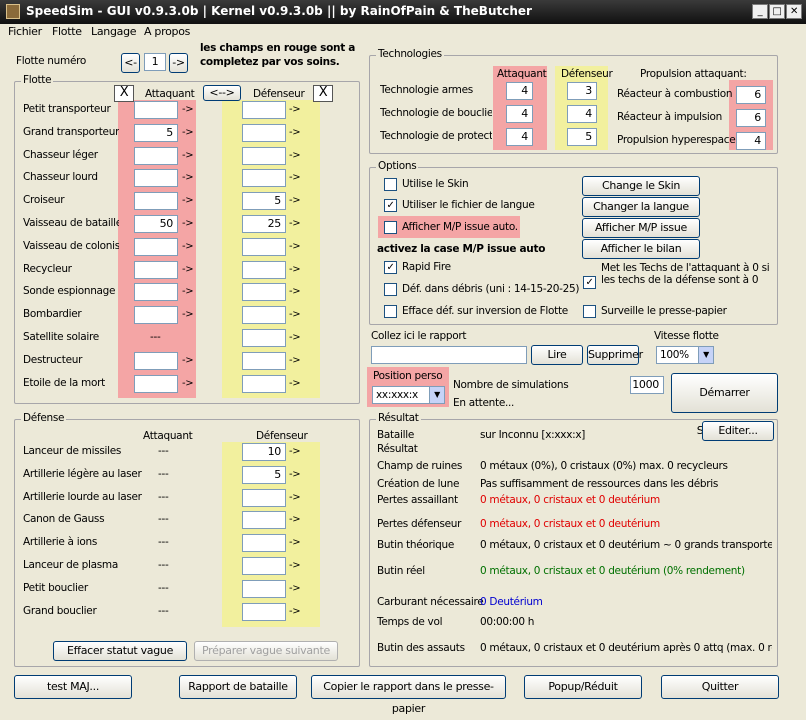 The width and height of the screenshot is (806, 720). I want to click on quit-button: Quitter, so click(720, 687).